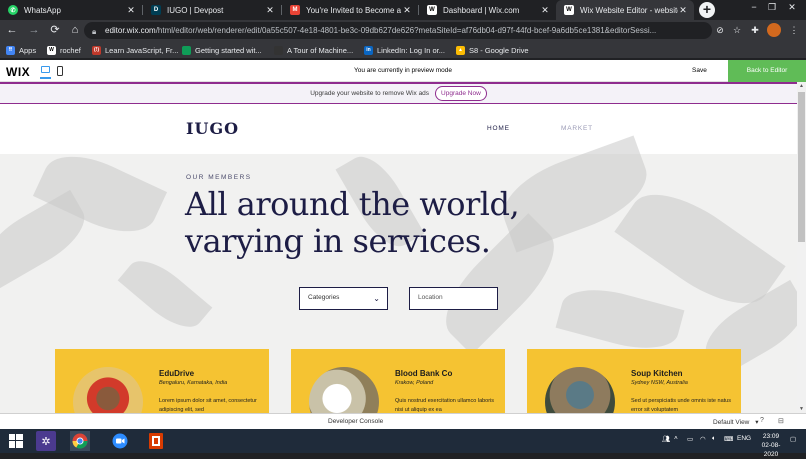 The image size is (806, 459). Describe the element at coordinates (714, 439) in the screenshot. I see `volume-icon: 🔈︎` at that location.